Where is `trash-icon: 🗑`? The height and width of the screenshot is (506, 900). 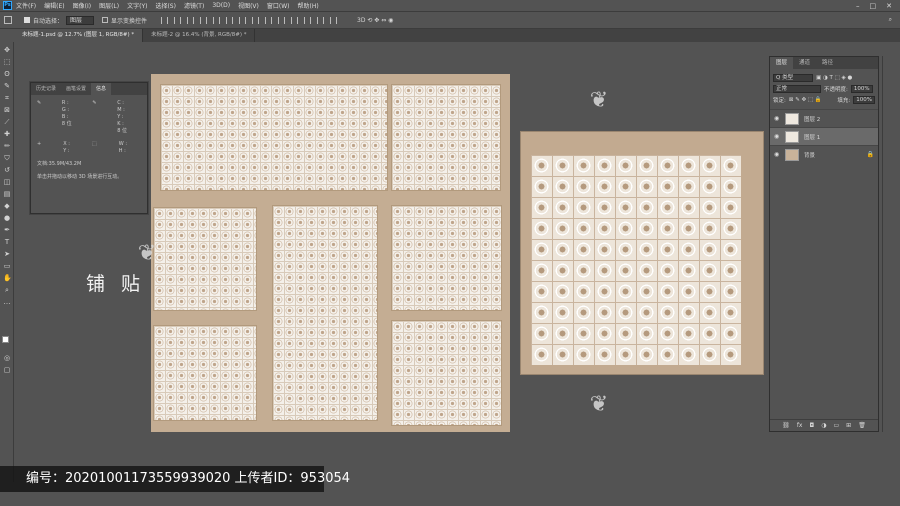
trash-icon: 🗑 is located at coordinates (862, 425).